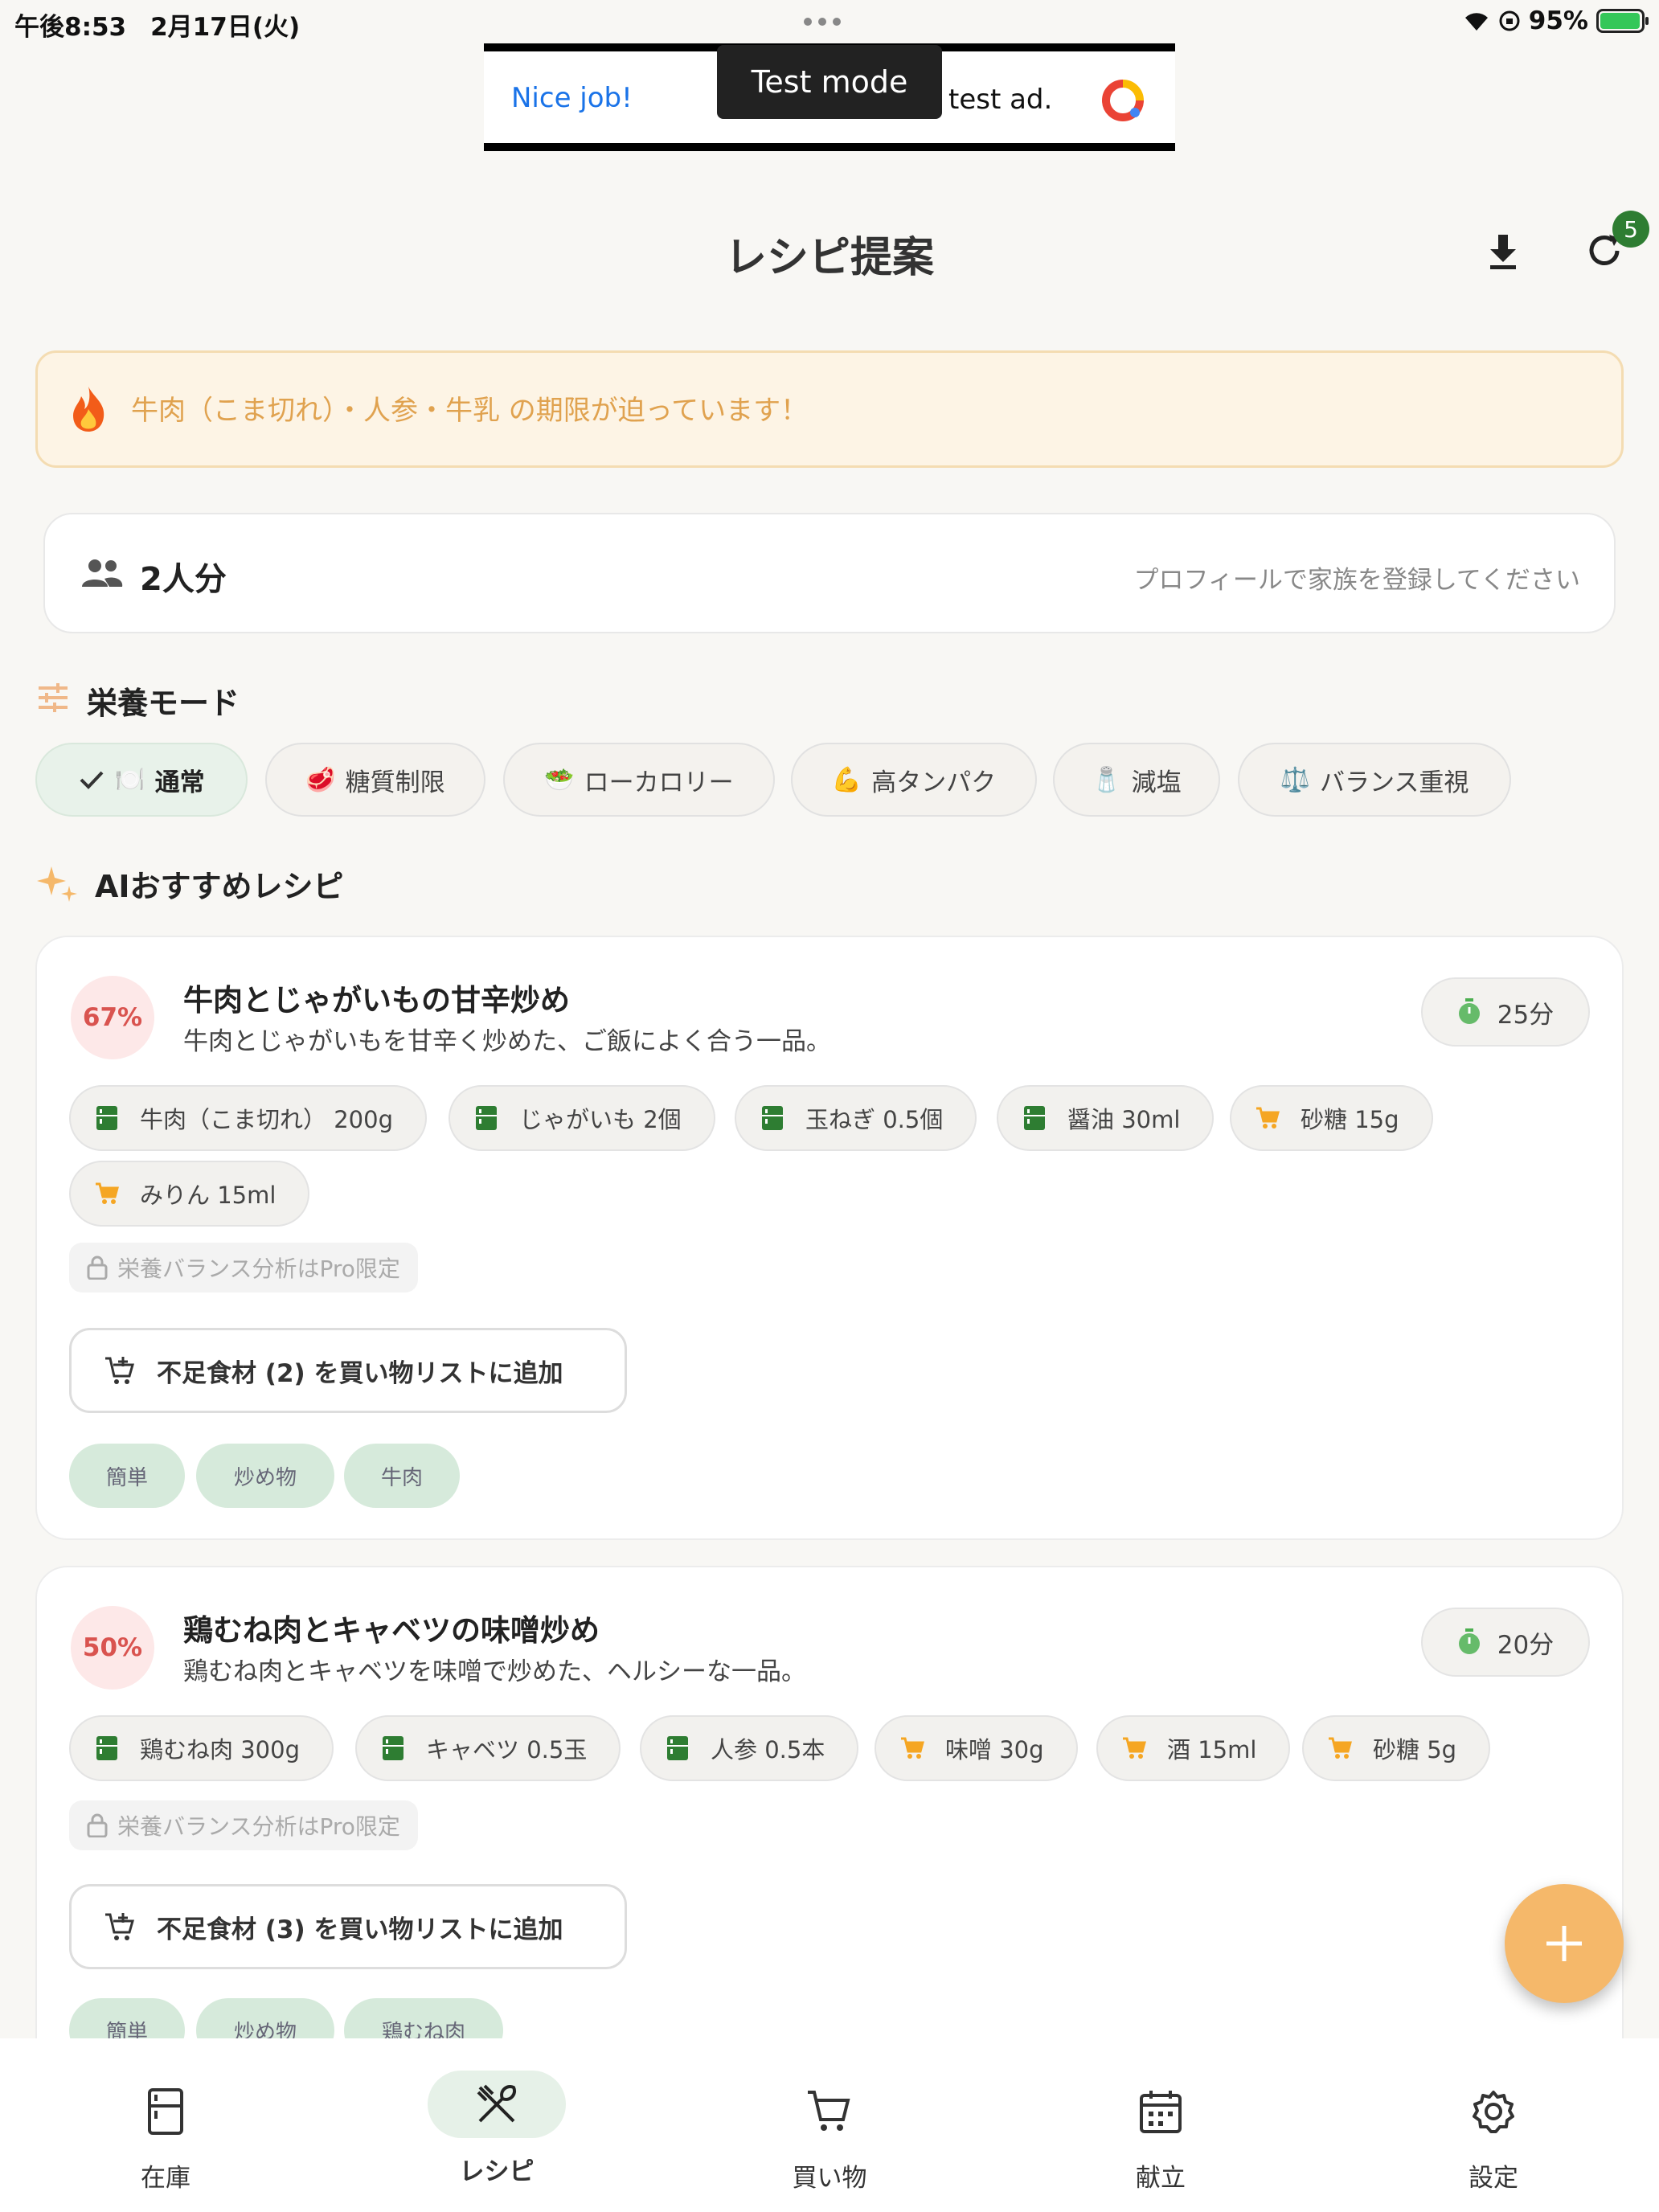 This screenshot has height=2212, width=1659. What do you see at coordinates (1000, 100) in the screenshot?
I see `ad-test-text: test ad.` at bounding box center [1000, 100].